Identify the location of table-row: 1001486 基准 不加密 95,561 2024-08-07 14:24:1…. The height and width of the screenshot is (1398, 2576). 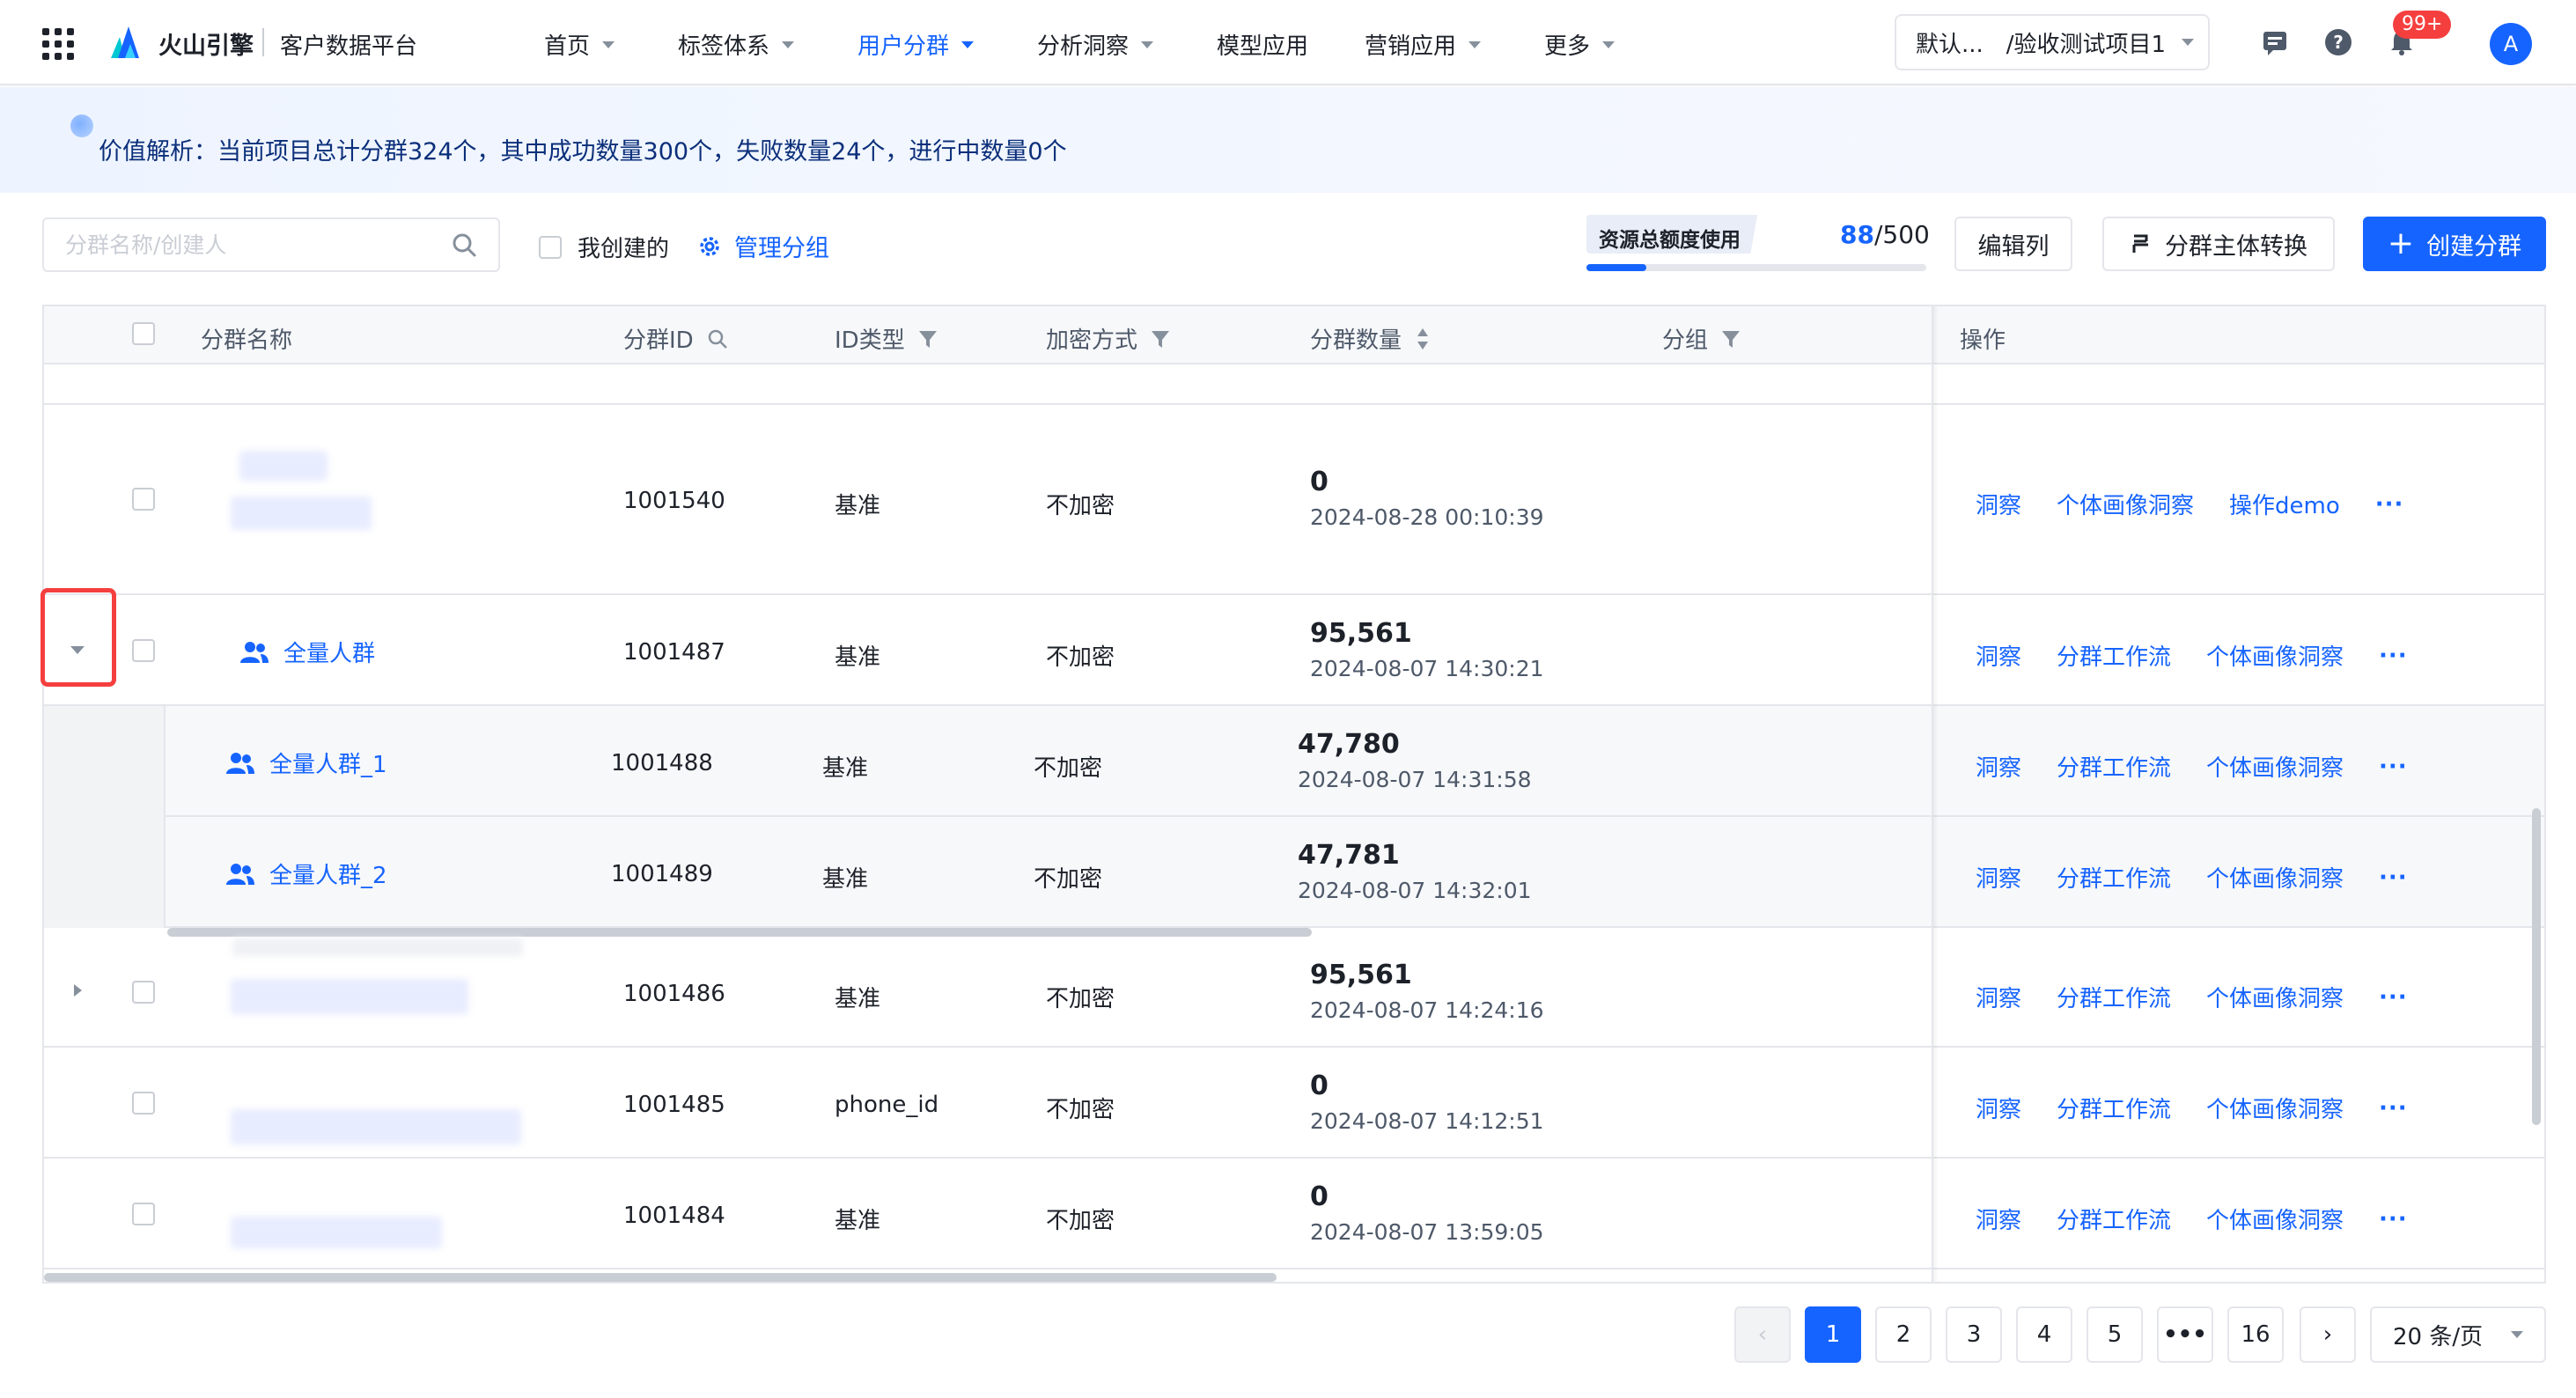
(1294, 992).